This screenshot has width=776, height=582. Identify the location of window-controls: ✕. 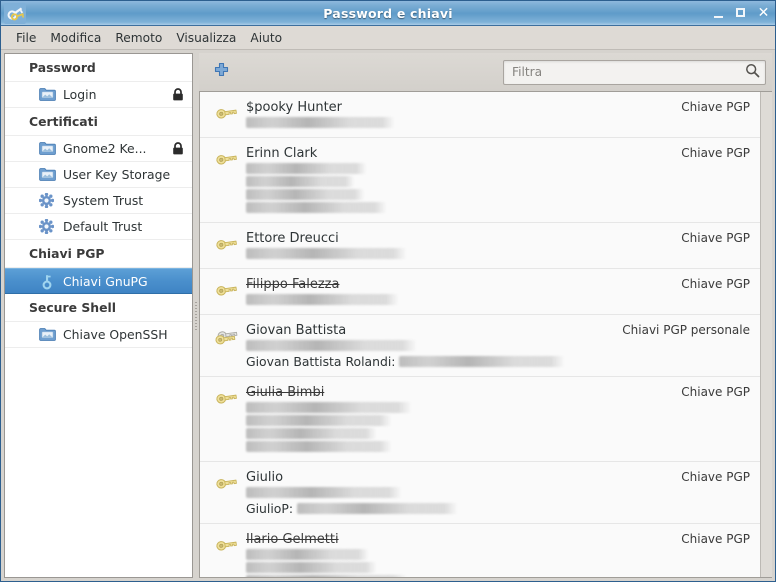
(741, 13).